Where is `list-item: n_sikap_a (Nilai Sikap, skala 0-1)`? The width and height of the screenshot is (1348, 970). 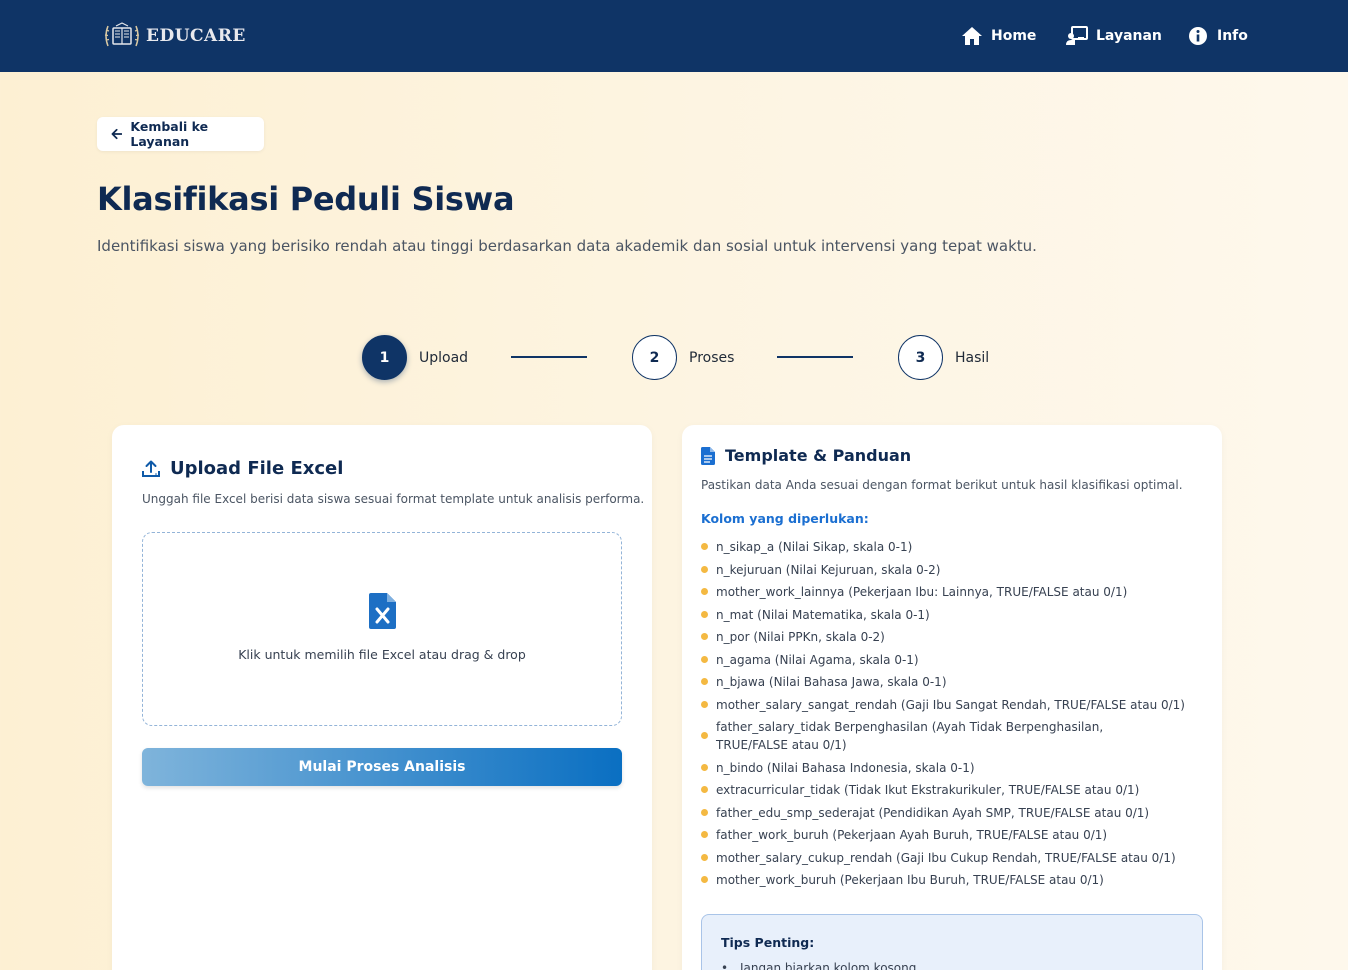 list-item: n_sikap_a (Nilai Sikap, skala 0-1) is located at coordinates (946, 547).